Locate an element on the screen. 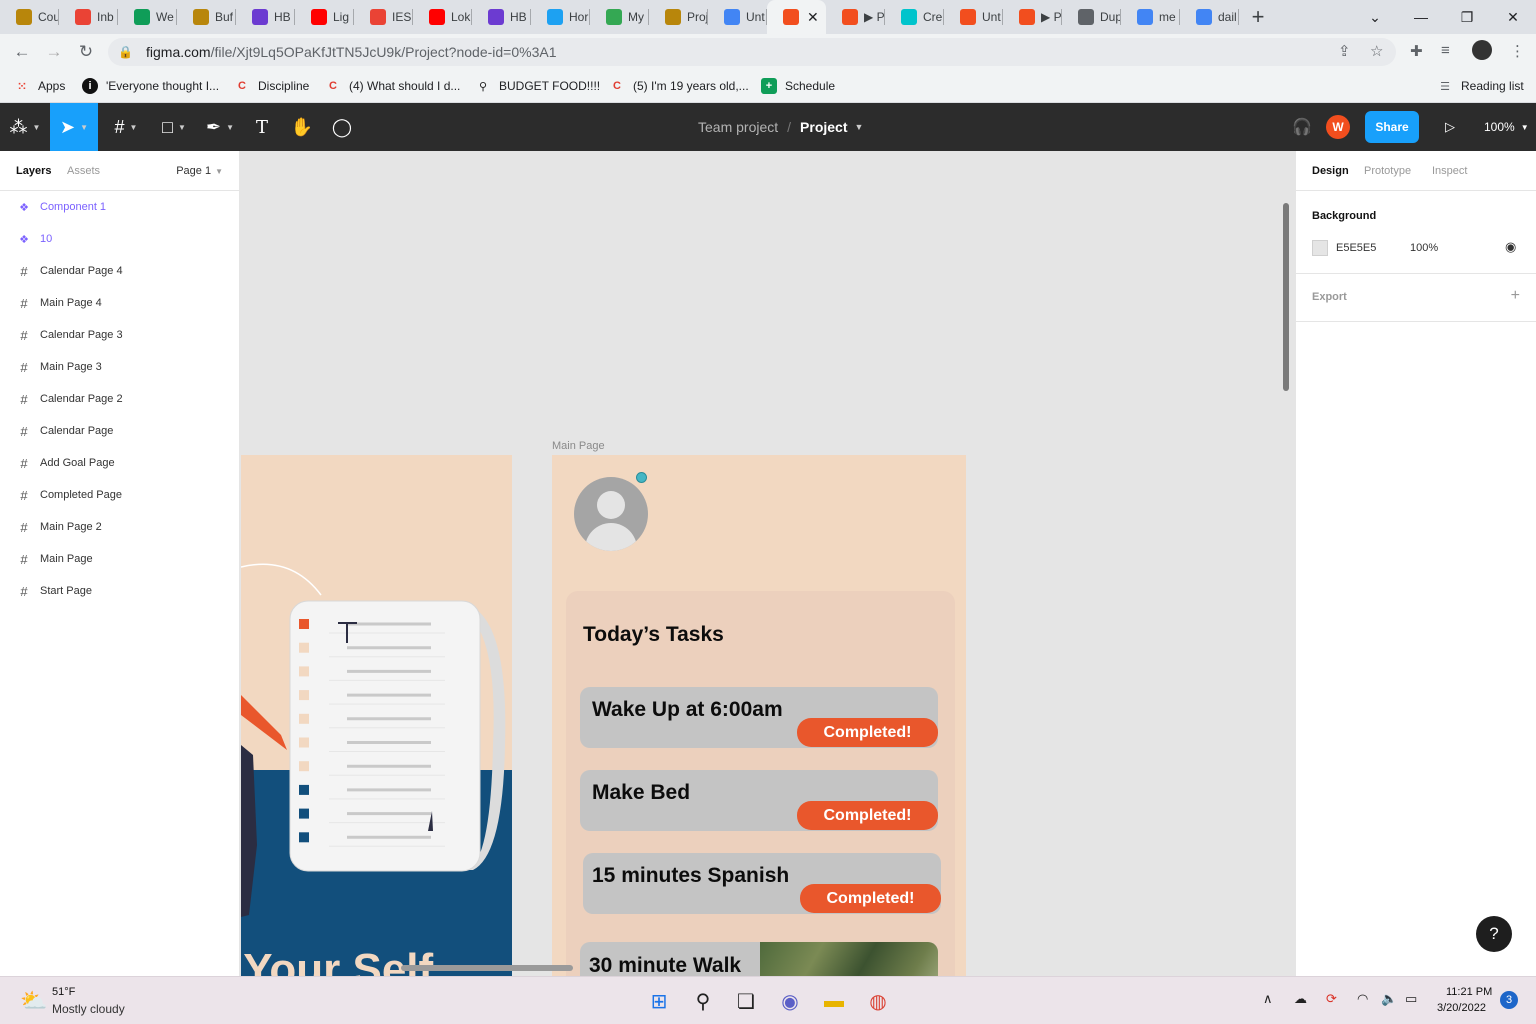  background-color-swatch is located at coordinates (1320, 248).